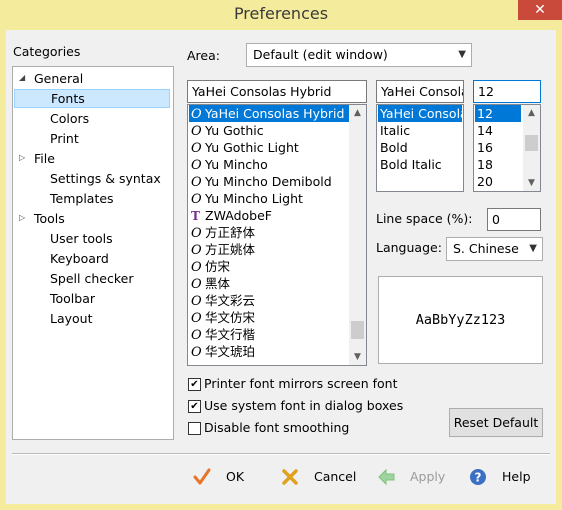 This screenshot has height=510, width=562. What do you see at coordinates (236, 164) in the screenshot?
I see `font-list-item-label: Yu Mincho` at bounding box center [236, 164].